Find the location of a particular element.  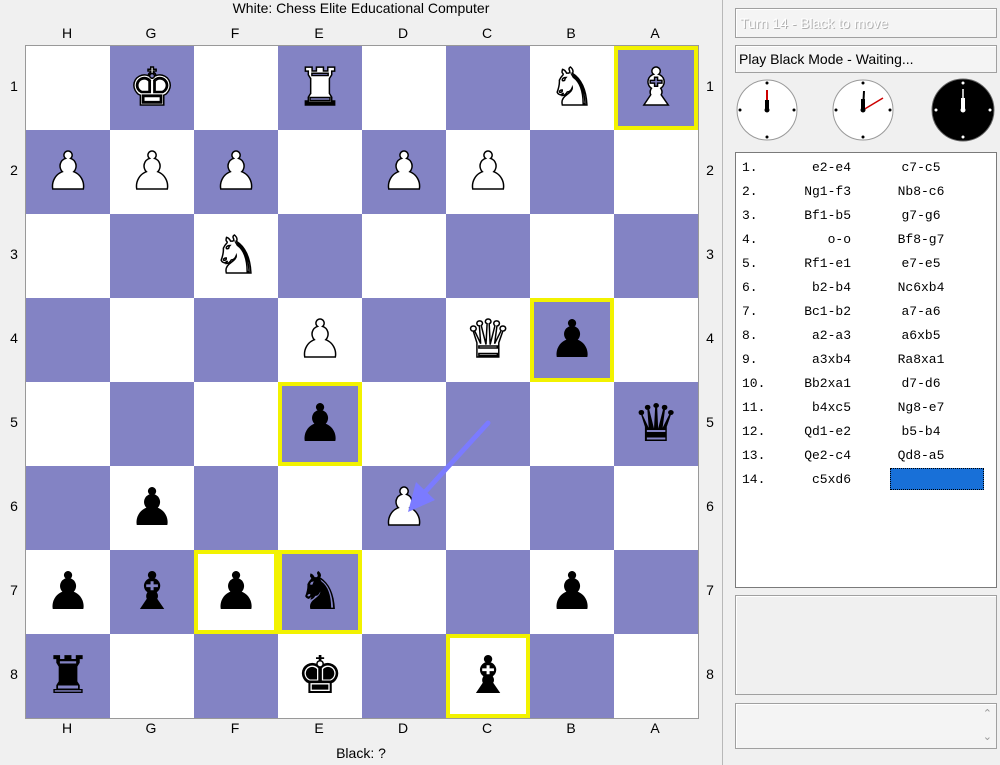

square-d7 is located at coordinates (404, 592).